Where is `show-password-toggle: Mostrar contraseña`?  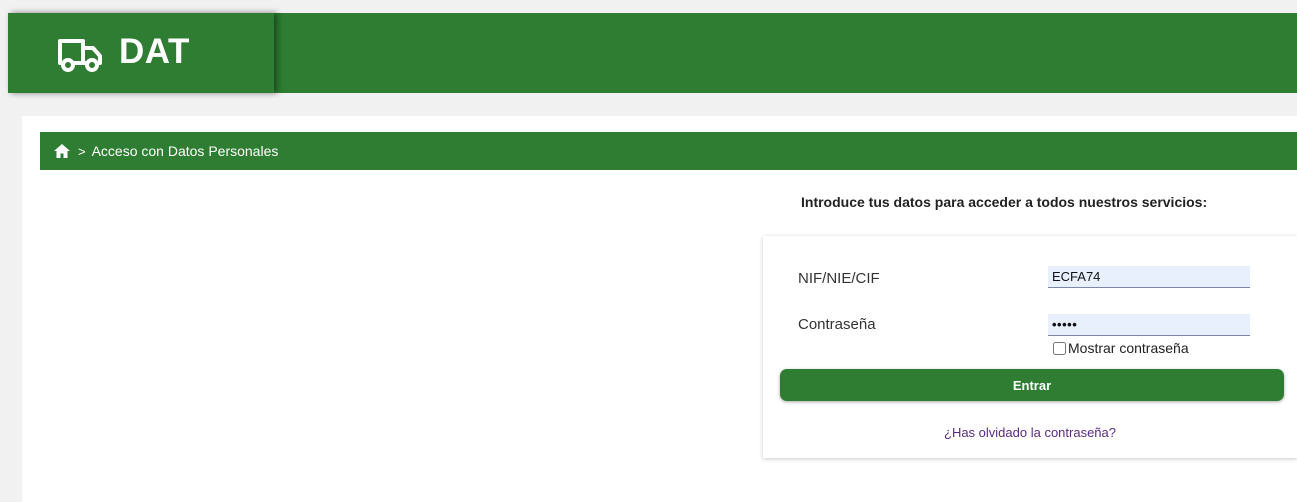
show-password-toggle: Mostrar contraseña is located at coordinates (1121, 348).